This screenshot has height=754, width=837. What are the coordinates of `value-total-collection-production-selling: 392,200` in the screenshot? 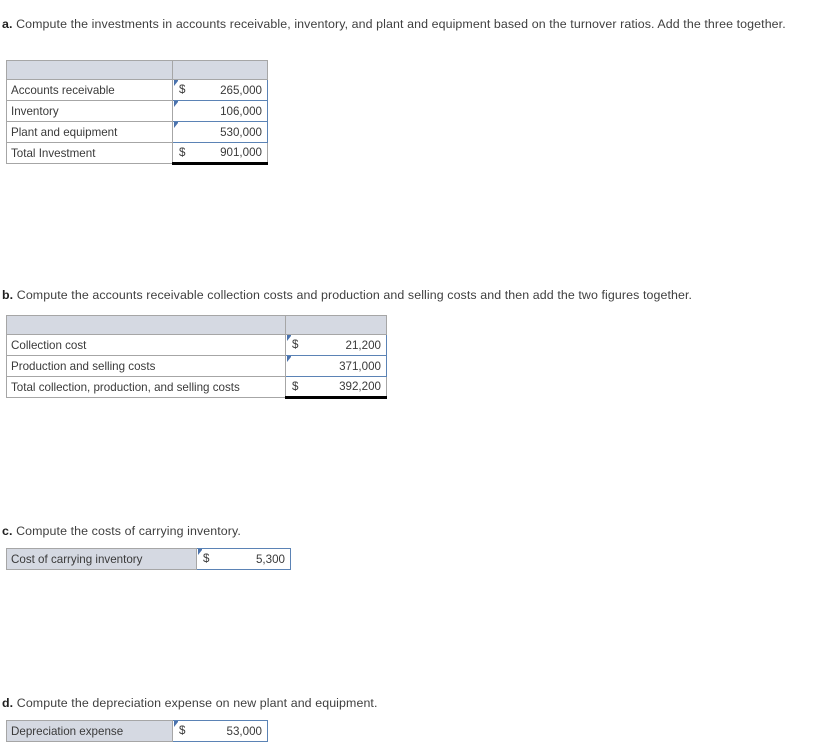 It's located at (360, 386).